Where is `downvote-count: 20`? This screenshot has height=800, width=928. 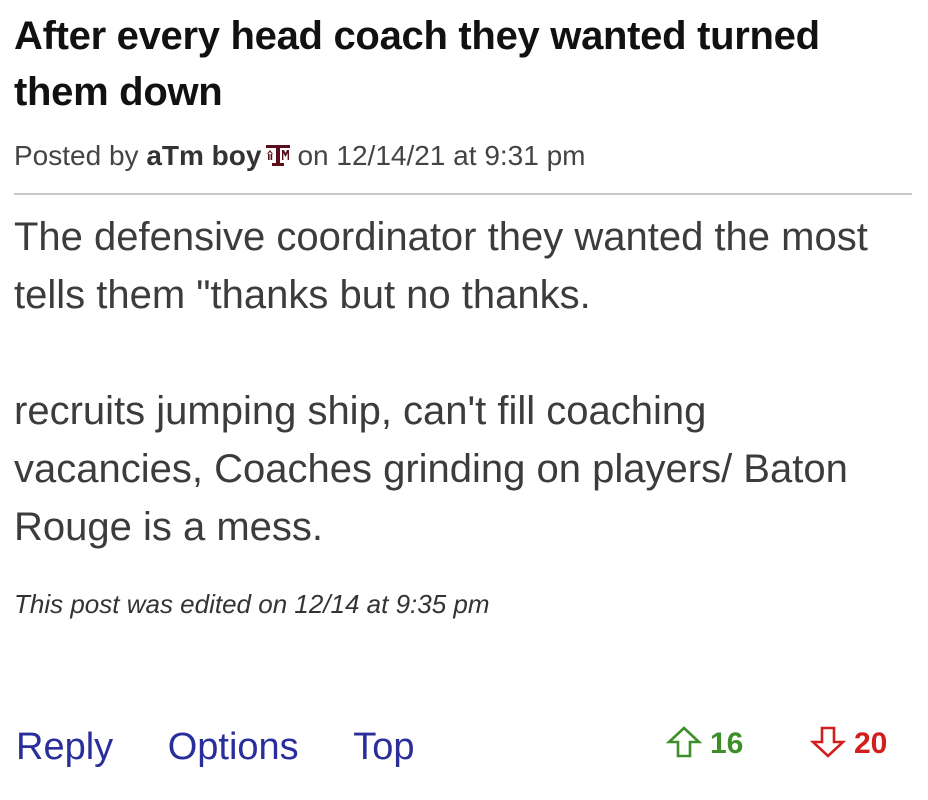 downvote-count: 20 is located at coordinates (871, 743).